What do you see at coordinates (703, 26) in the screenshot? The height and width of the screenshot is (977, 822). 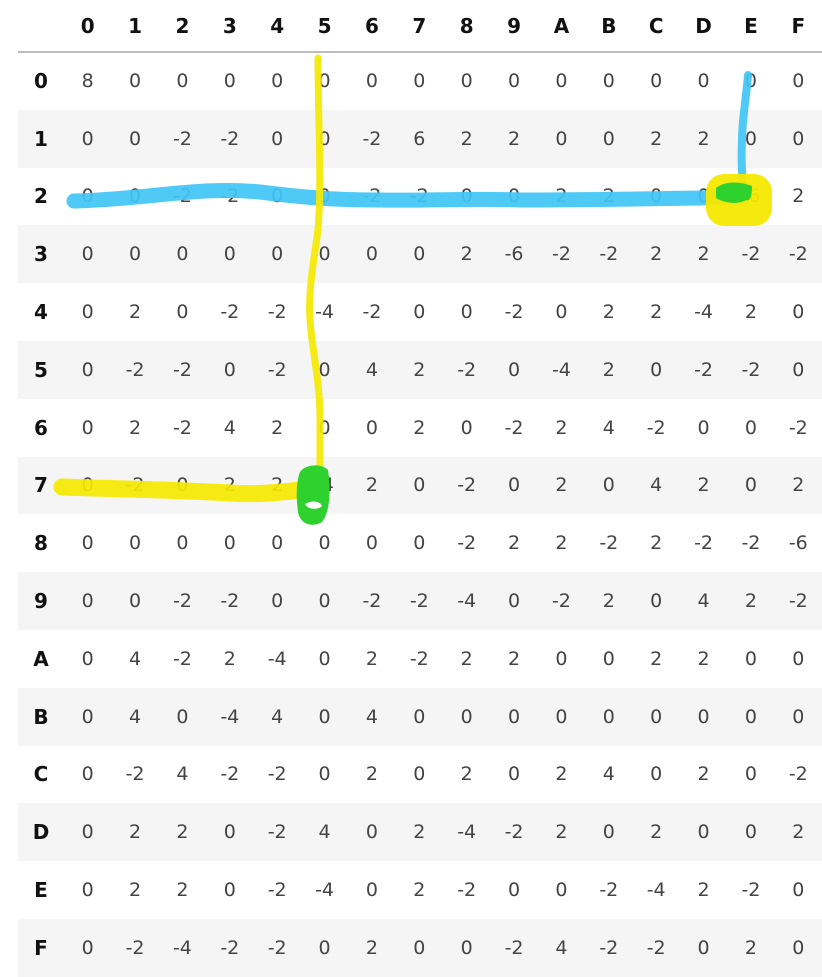 I see `column-header: D` at bounding box center [703, 26].